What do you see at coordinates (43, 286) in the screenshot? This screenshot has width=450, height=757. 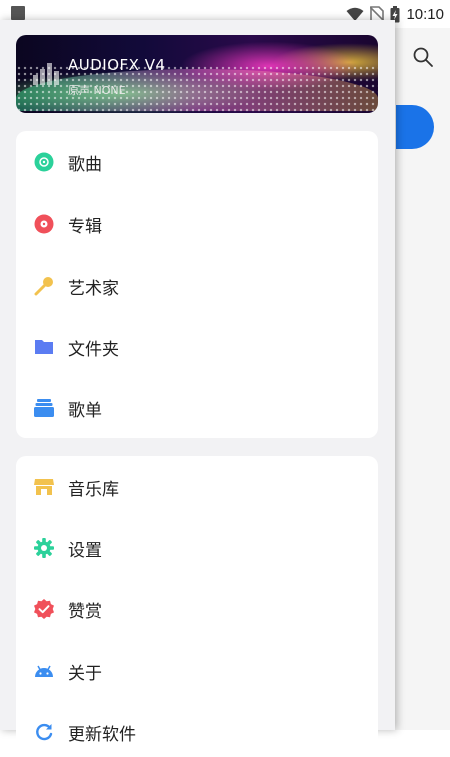 I see `microphone-icon` at bounding box center [43, 286].